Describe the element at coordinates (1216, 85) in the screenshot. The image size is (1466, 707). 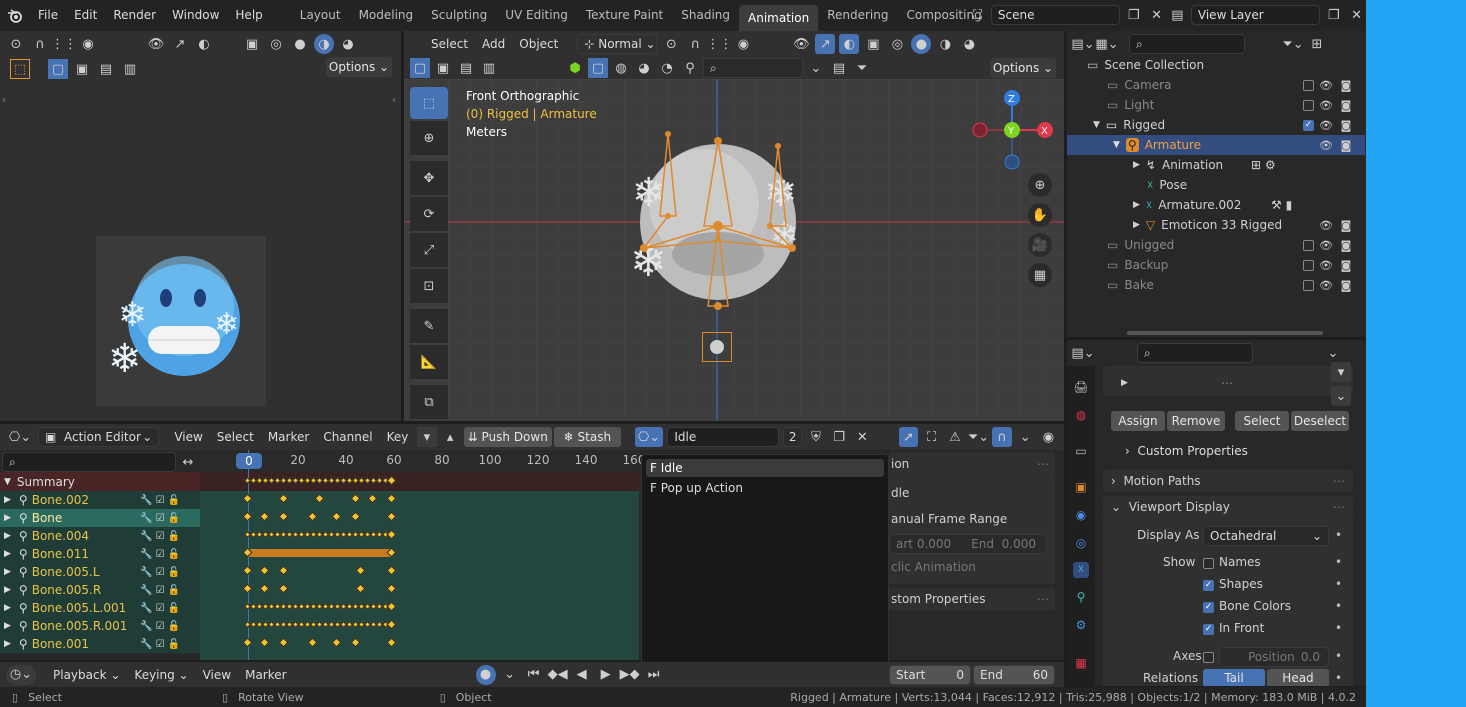
I see `outliner-row-camera: ▭ Camera 👁 ◙` at that location.